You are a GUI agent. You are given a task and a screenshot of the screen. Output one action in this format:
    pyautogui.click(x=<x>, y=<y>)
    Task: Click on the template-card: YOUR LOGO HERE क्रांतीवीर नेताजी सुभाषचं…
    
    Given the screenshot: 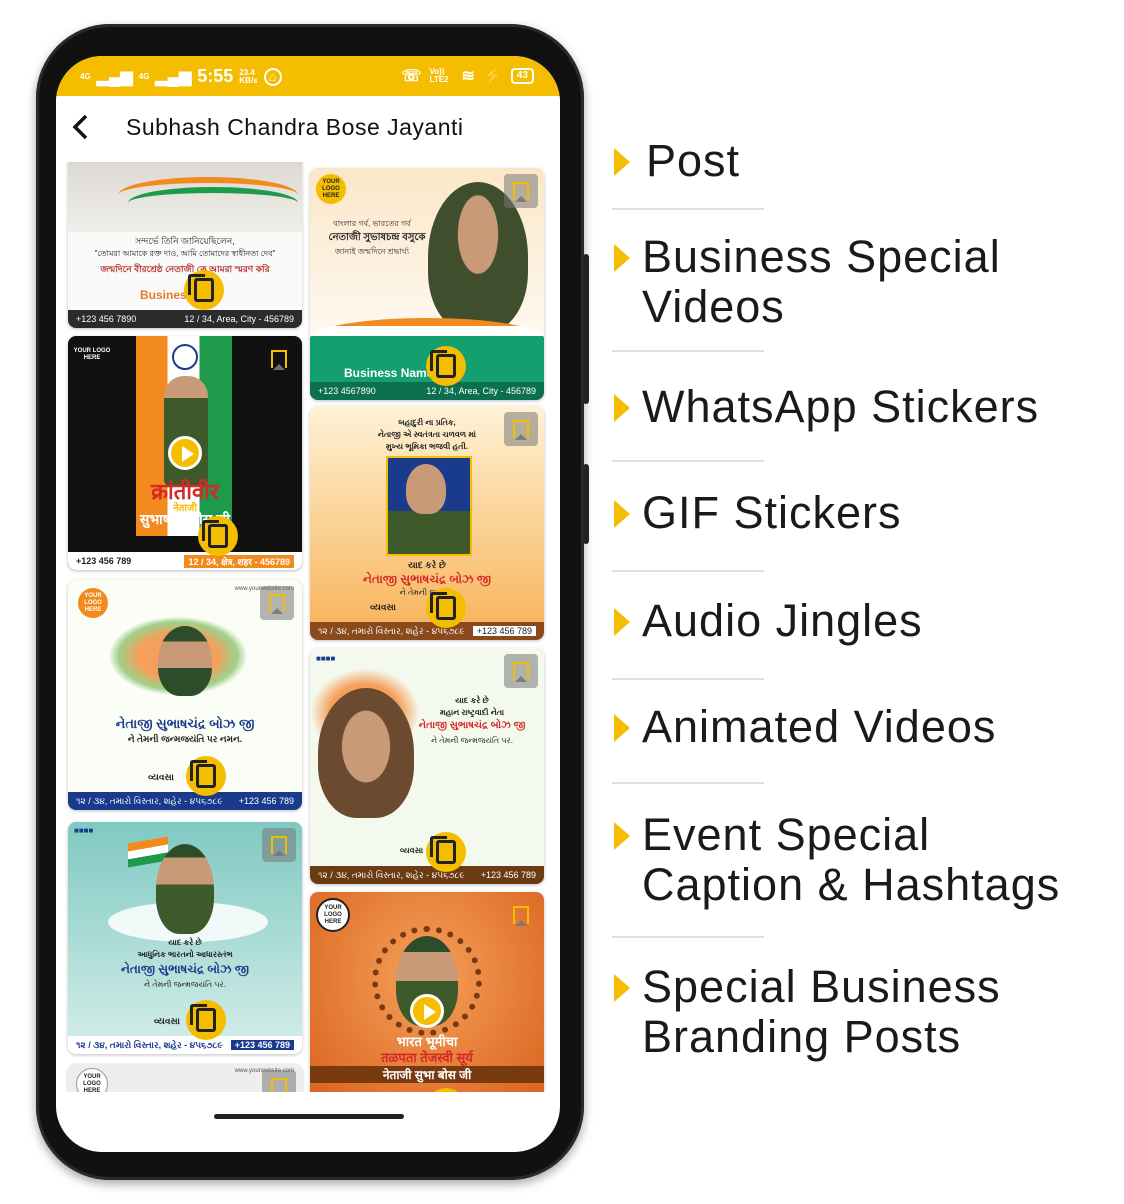 What is the action you would take?
    pyautogui.click(x=185, y=453)
    